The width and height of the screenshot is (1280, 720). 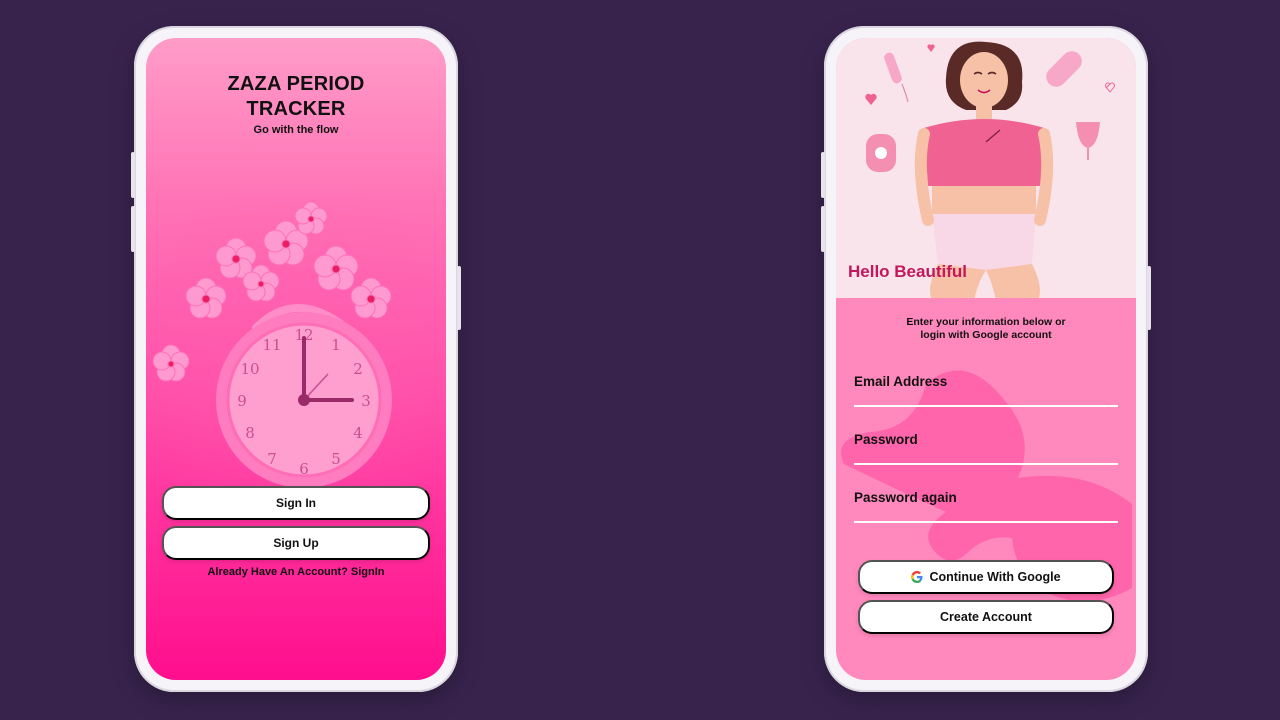 I want to click on intro-line: Enter your information below or, so click(x=986, y=322).